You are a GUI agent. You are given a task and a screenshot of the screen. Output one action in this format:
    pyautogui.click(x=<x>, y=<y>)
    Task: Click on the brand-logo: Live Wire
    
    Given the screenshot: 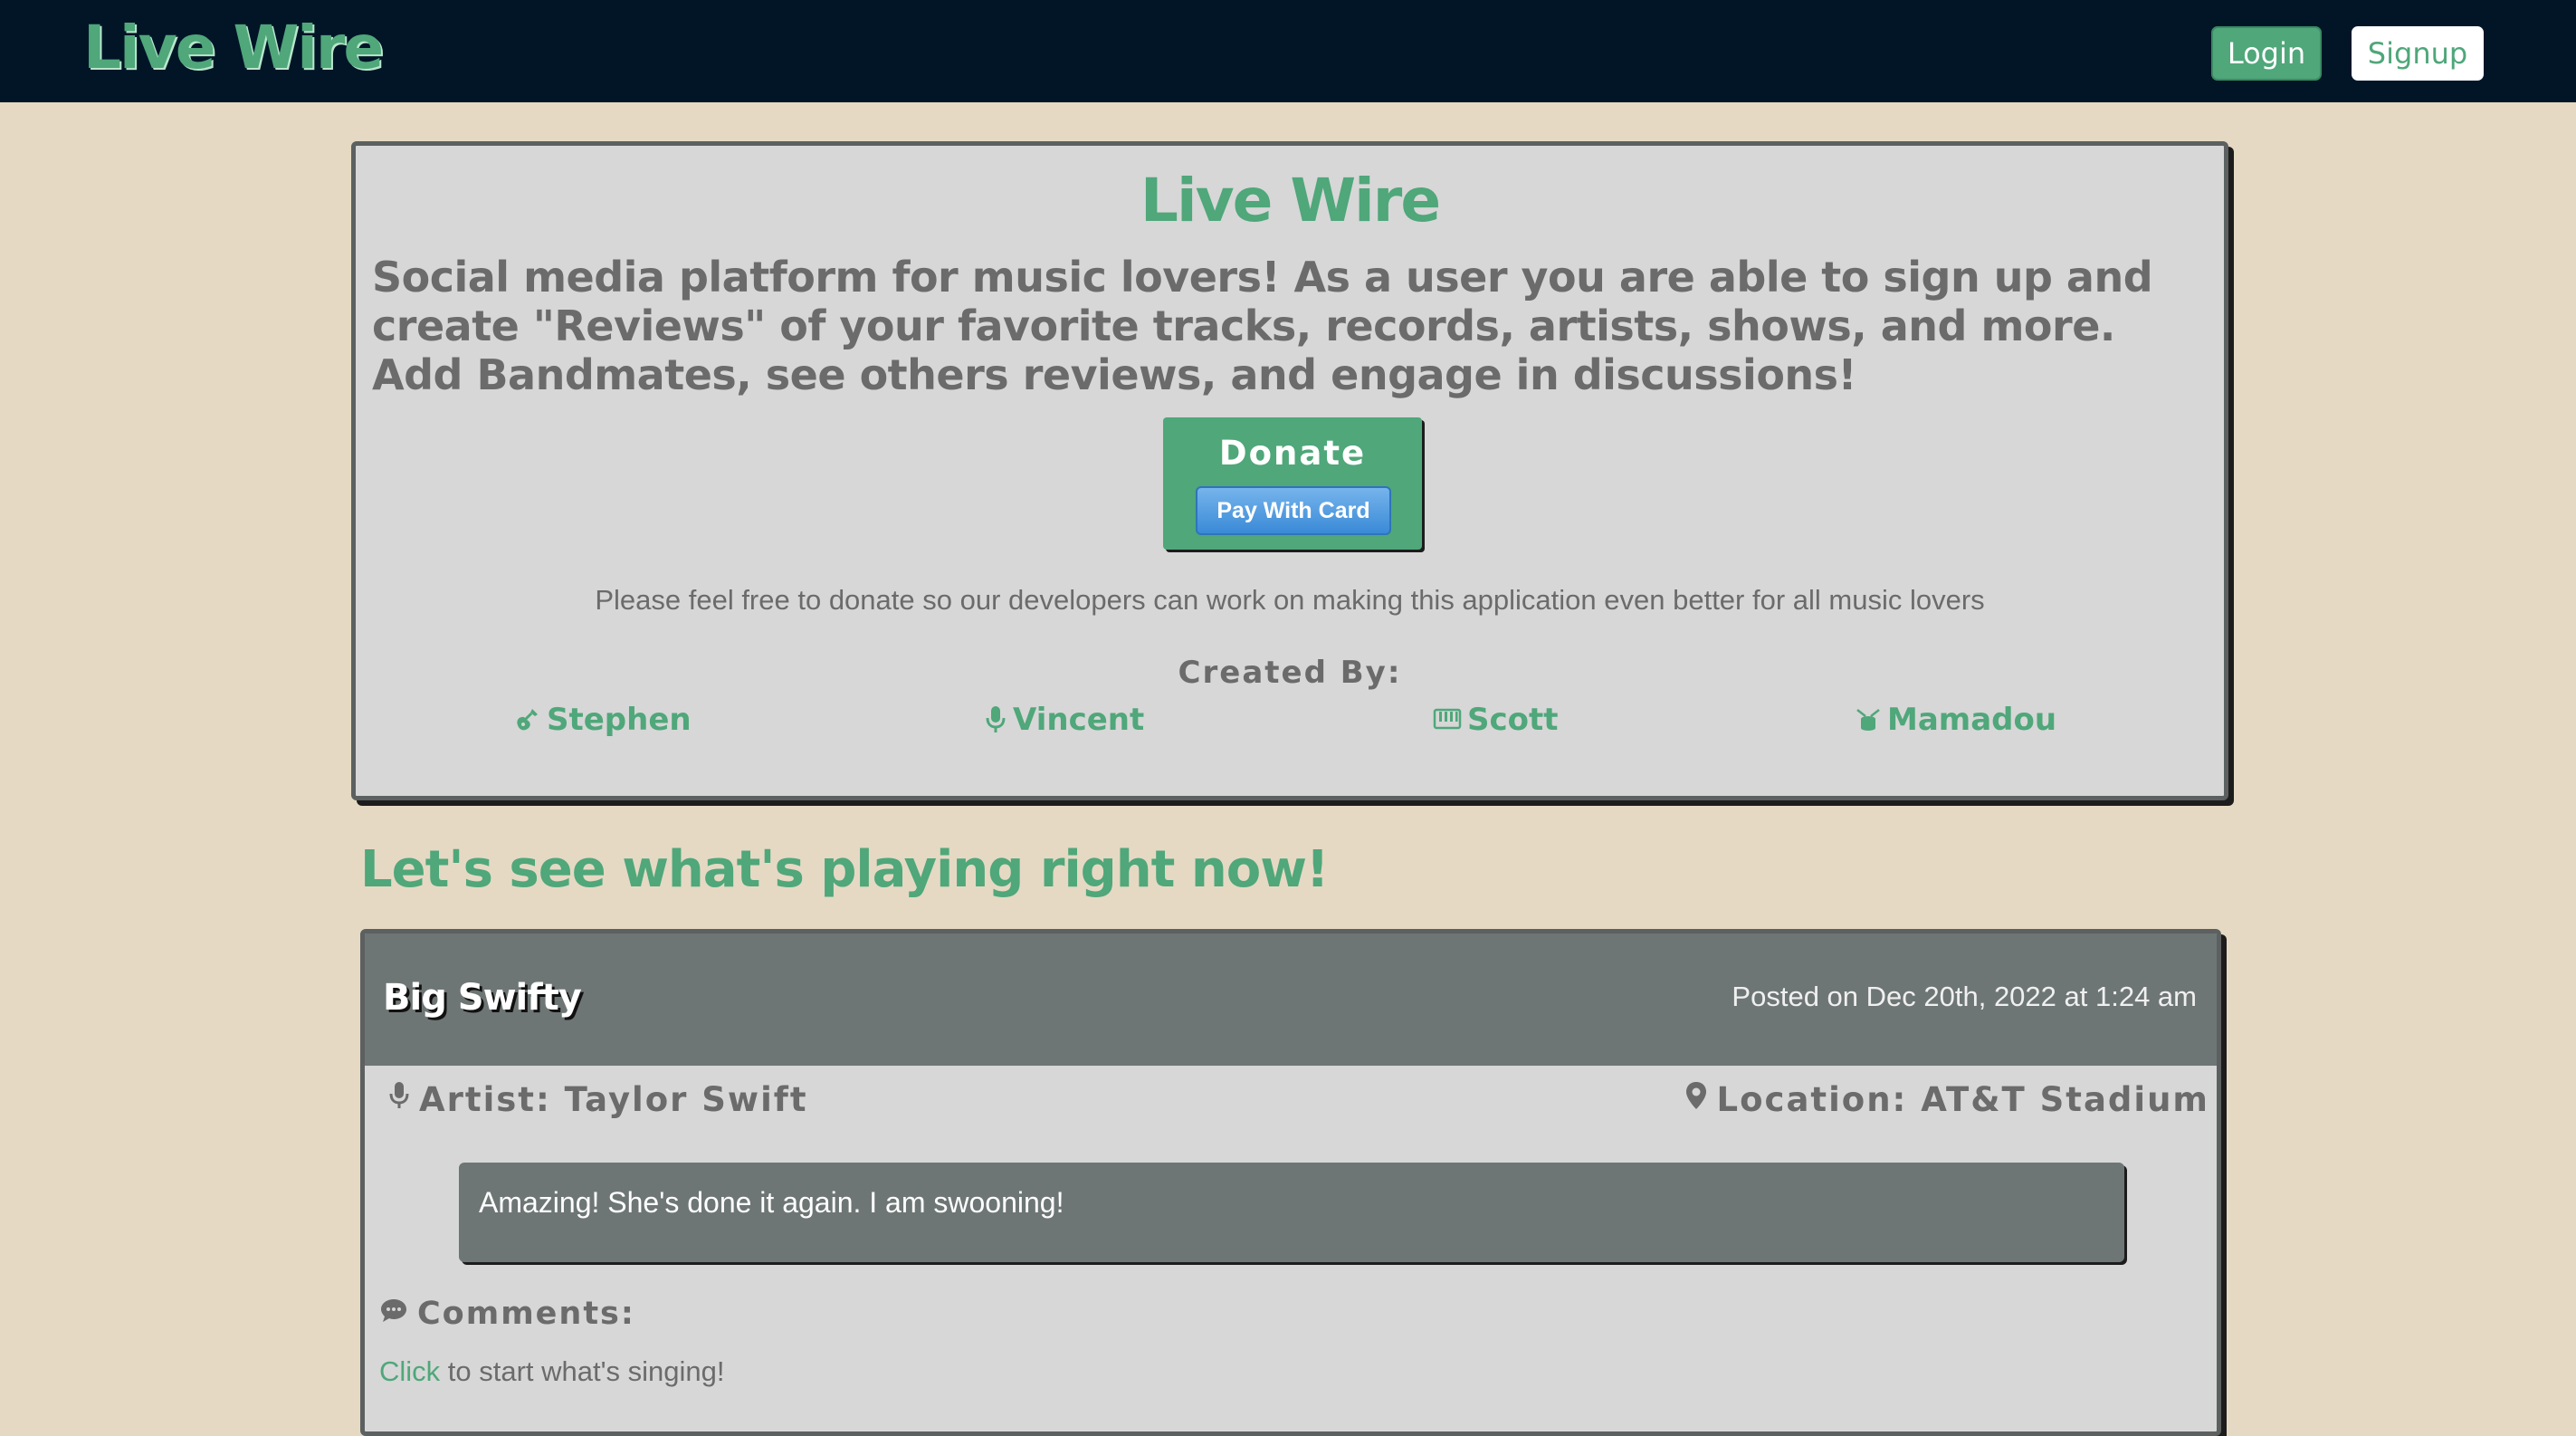 What is the action you would take?
    pyautogui.click(x=233, y=47)
    